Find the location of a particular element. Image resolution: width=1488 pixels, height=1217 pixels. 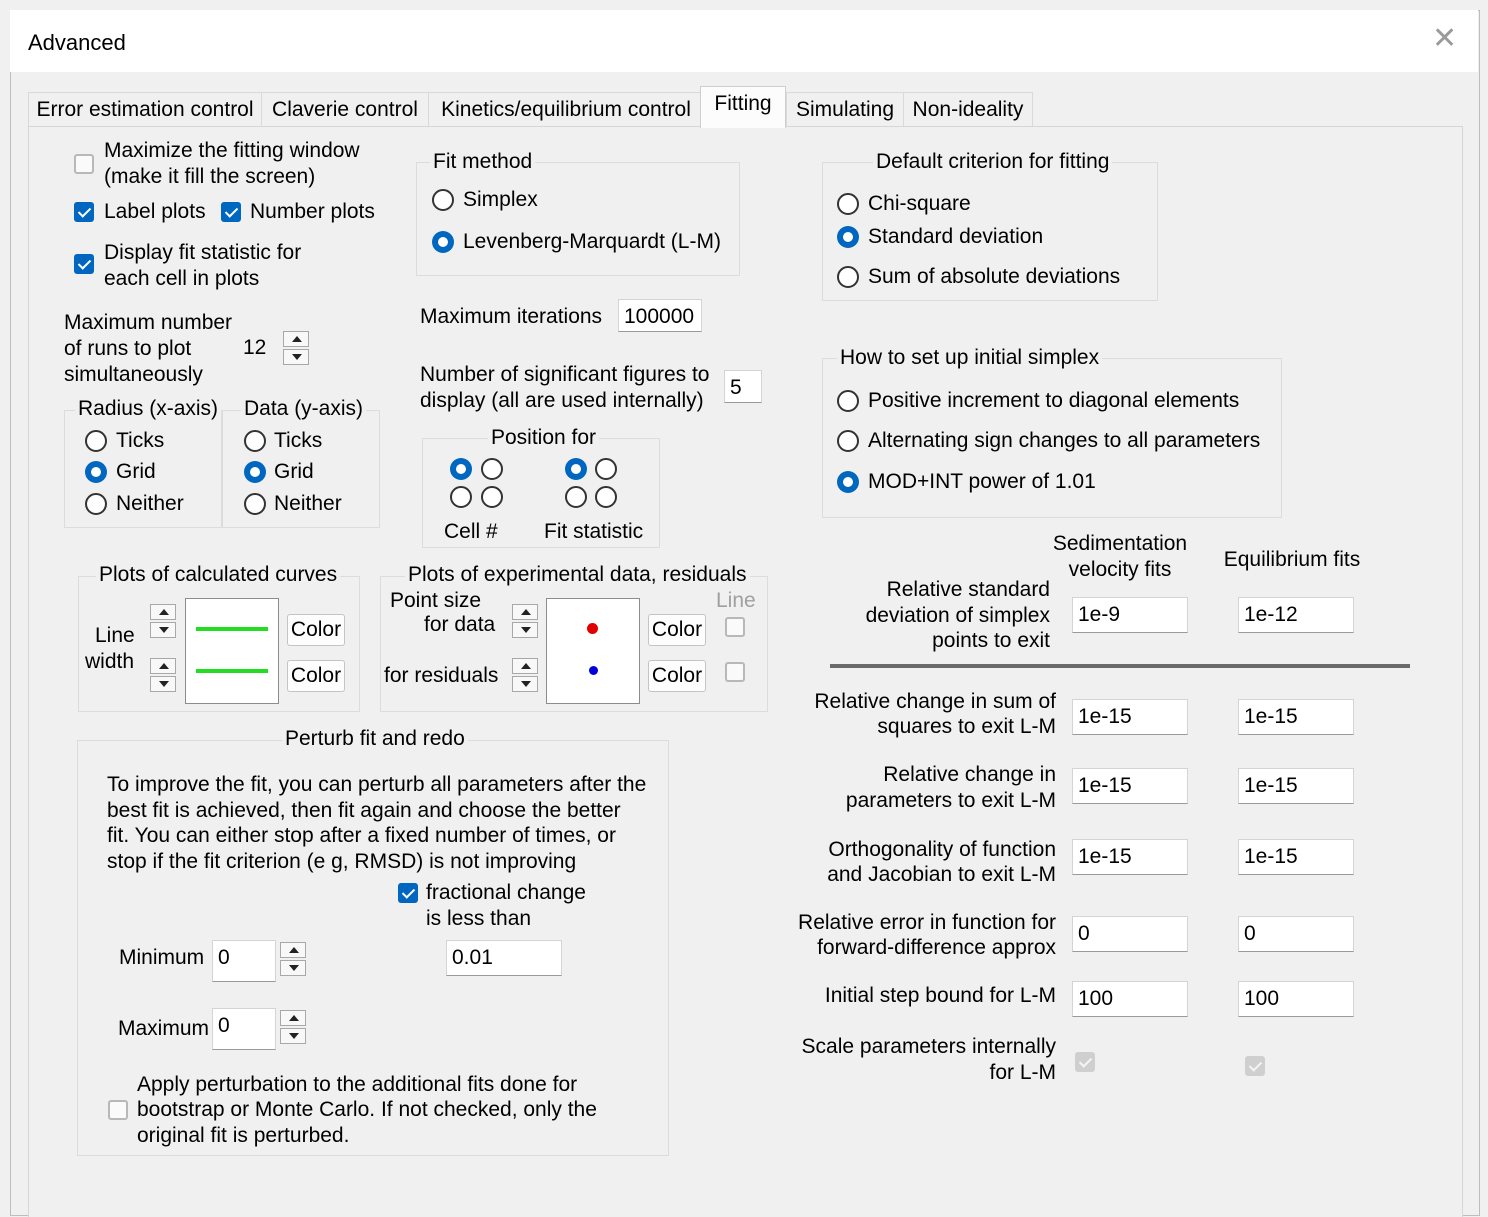

scale-params-eq-checkbox is located at coordinates (1255, 1066).